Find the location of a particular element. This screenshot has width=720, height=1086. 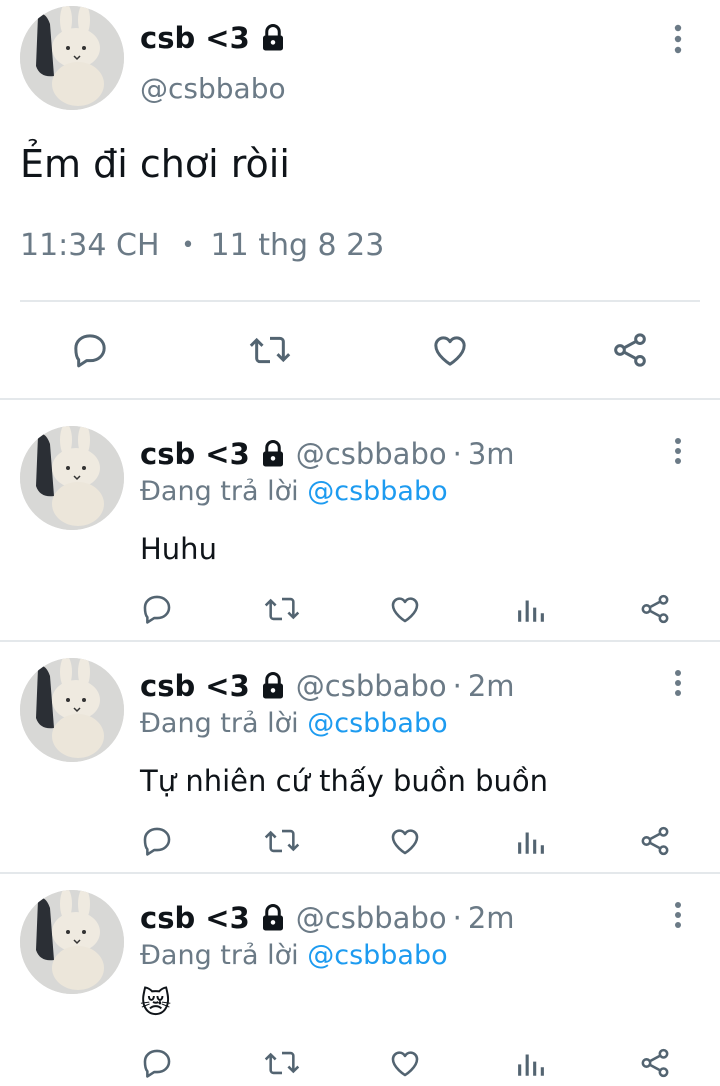

crying-cat-emoji: 😿 is located at coordinates (156, 1003).